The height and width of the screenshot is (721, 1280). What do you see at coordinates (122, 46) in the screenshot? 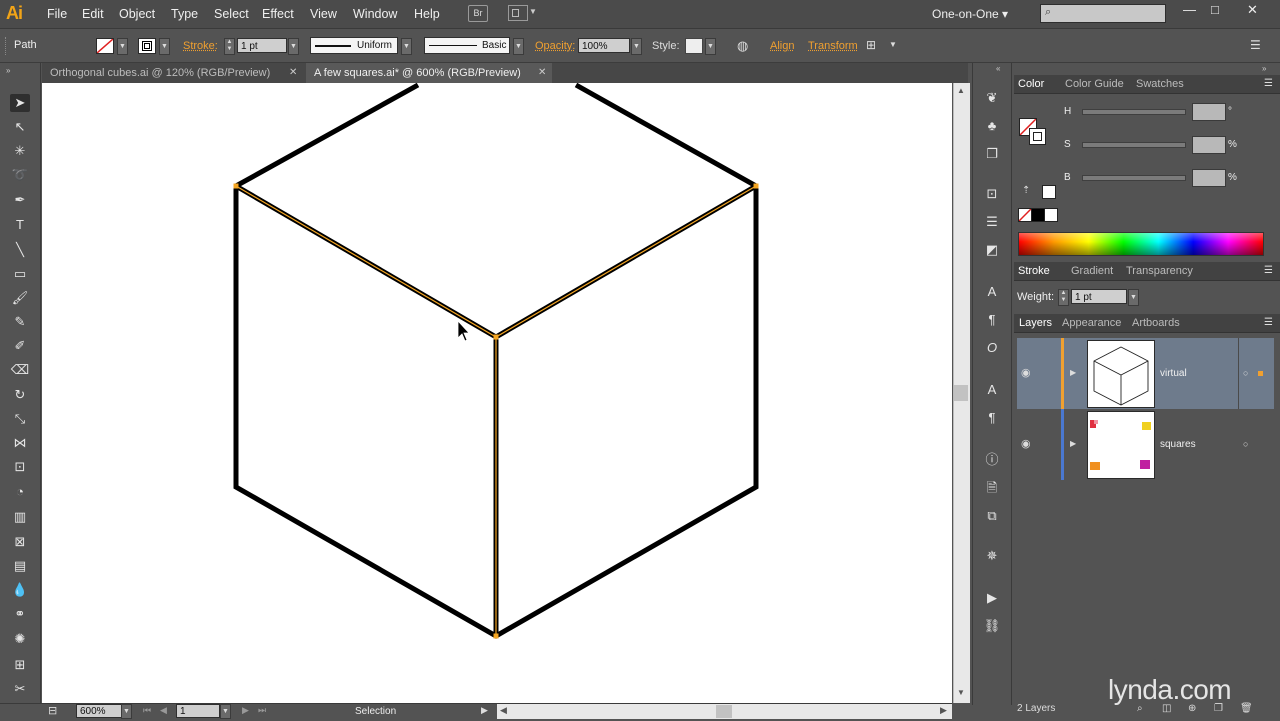
I see `fill-dropdown: ▼` at bounding box center [122, 46].